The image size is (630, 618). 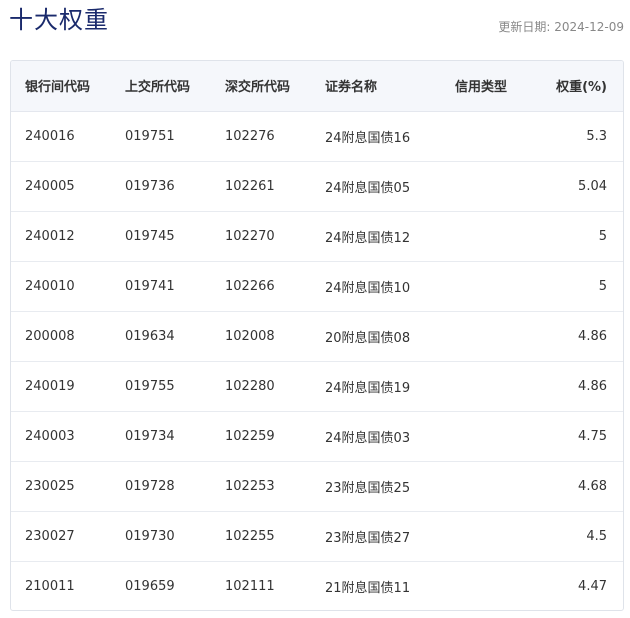 I want to click on cell-sse-code: 019751, so click(x=161, y=136).